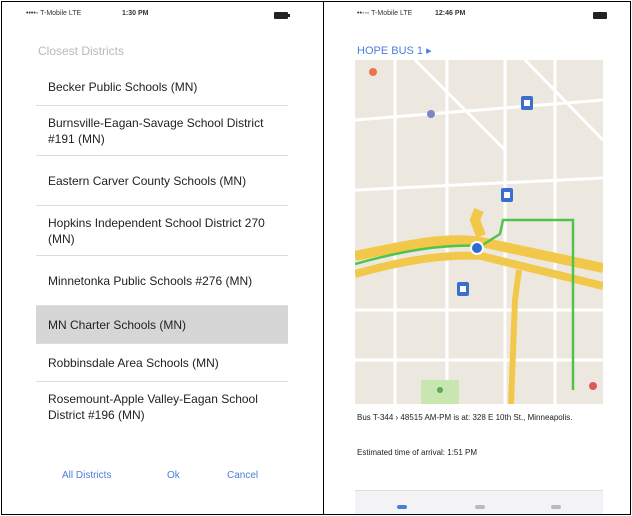 This screenshot has height=516, width=632. What do you see at coordinates (81, 51) in the screenshot?
I see `section-header: Closest Districts` at bounding box center [81, 51].